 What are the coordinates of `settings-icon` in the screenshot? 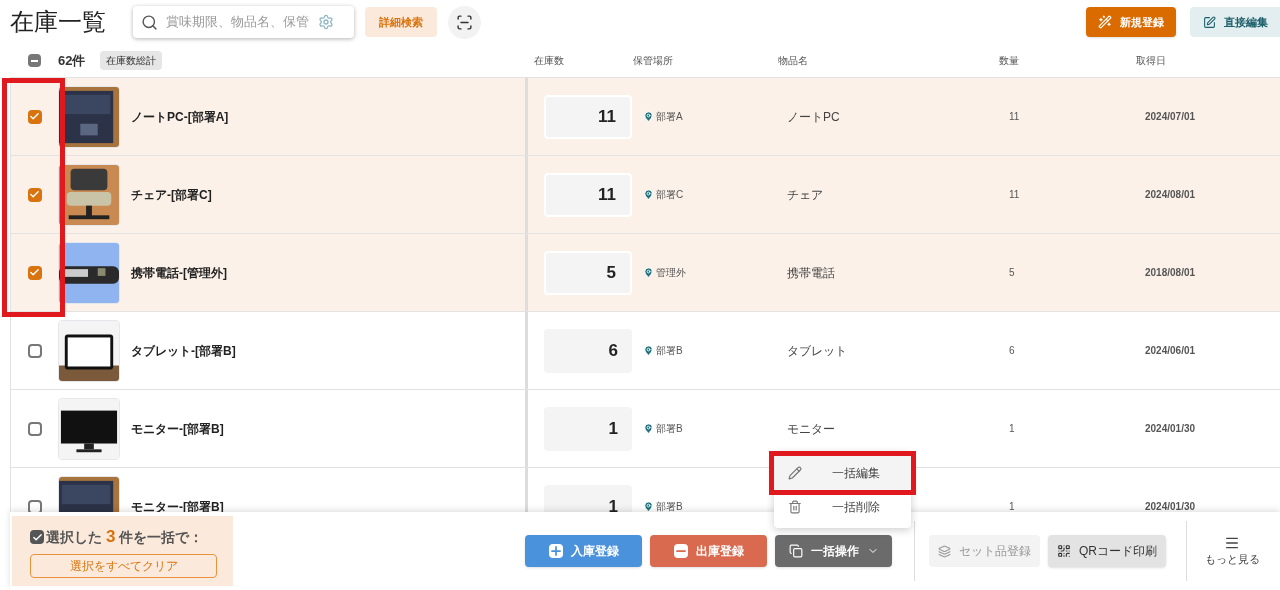 It's located at (326, 22).